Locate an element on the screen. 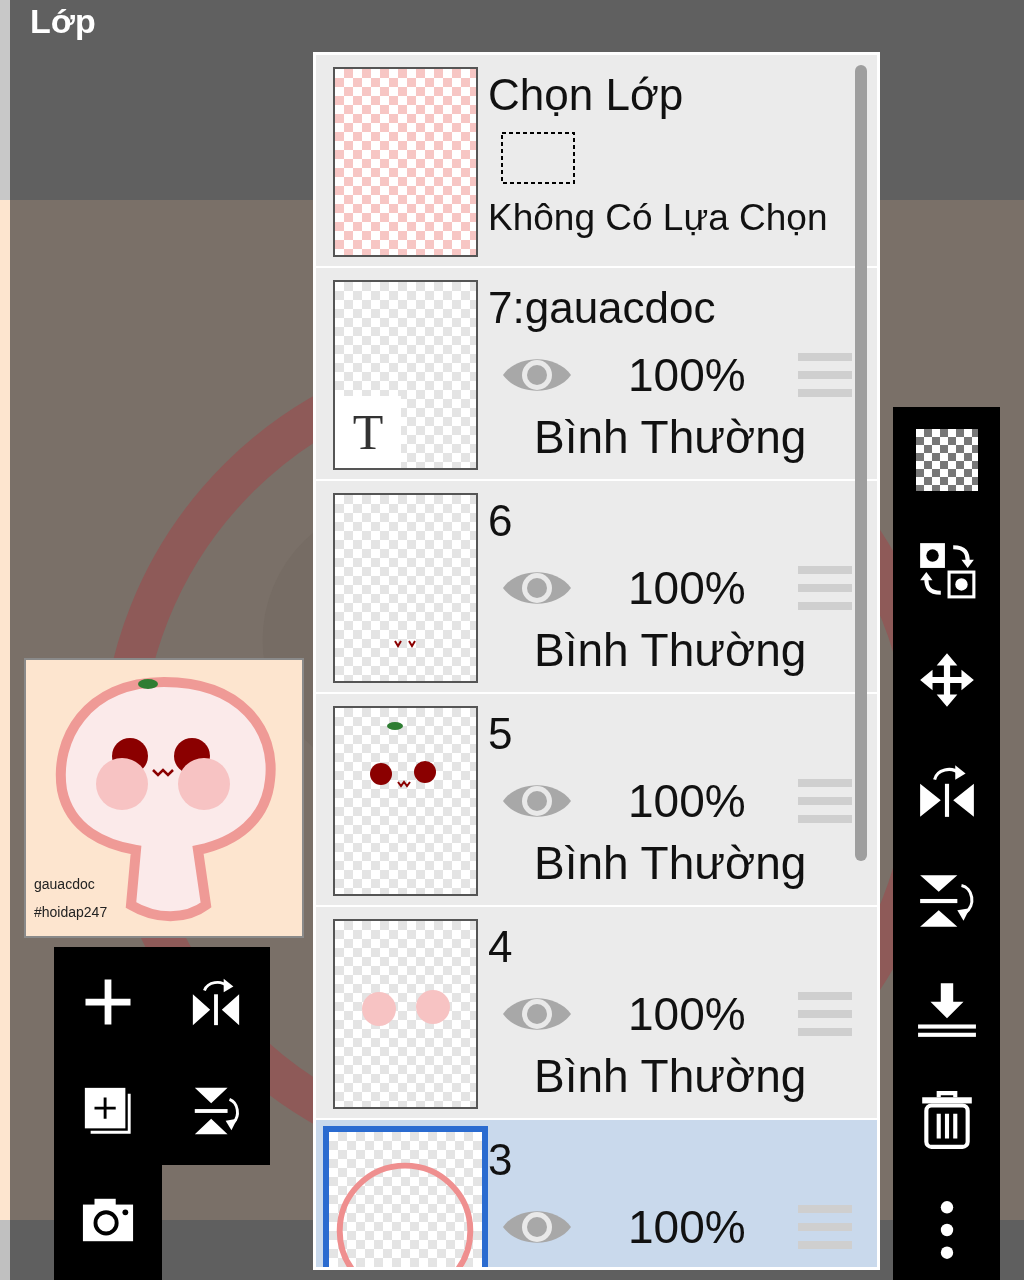  selection-title: Chọn Lớp is located at coordinates (586, 95).